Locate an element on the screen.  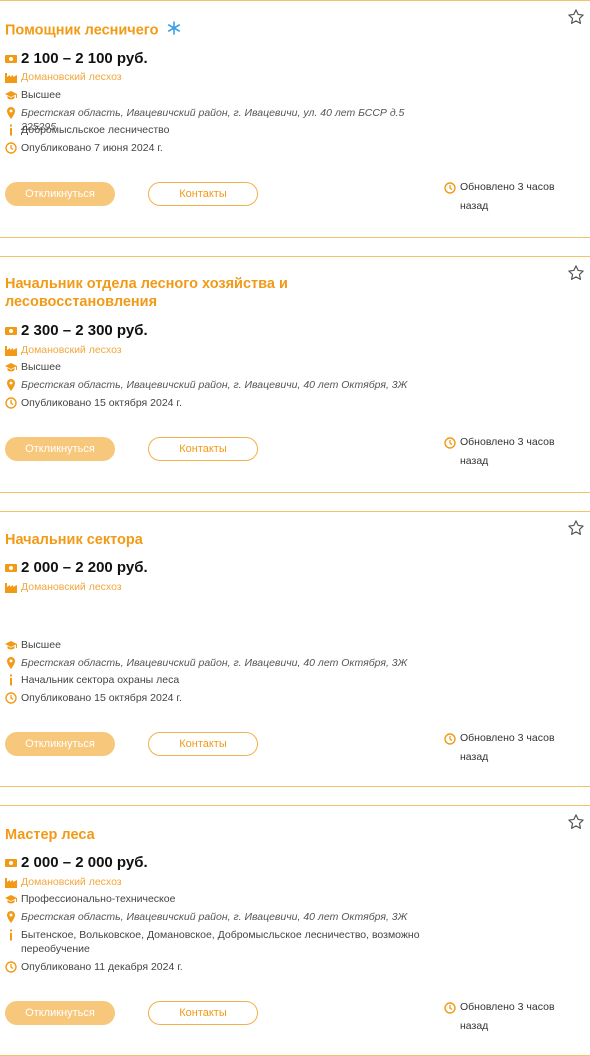
published-row: Опубликовано 11 декабря 2024 г. is located at coordinates (94, 967).